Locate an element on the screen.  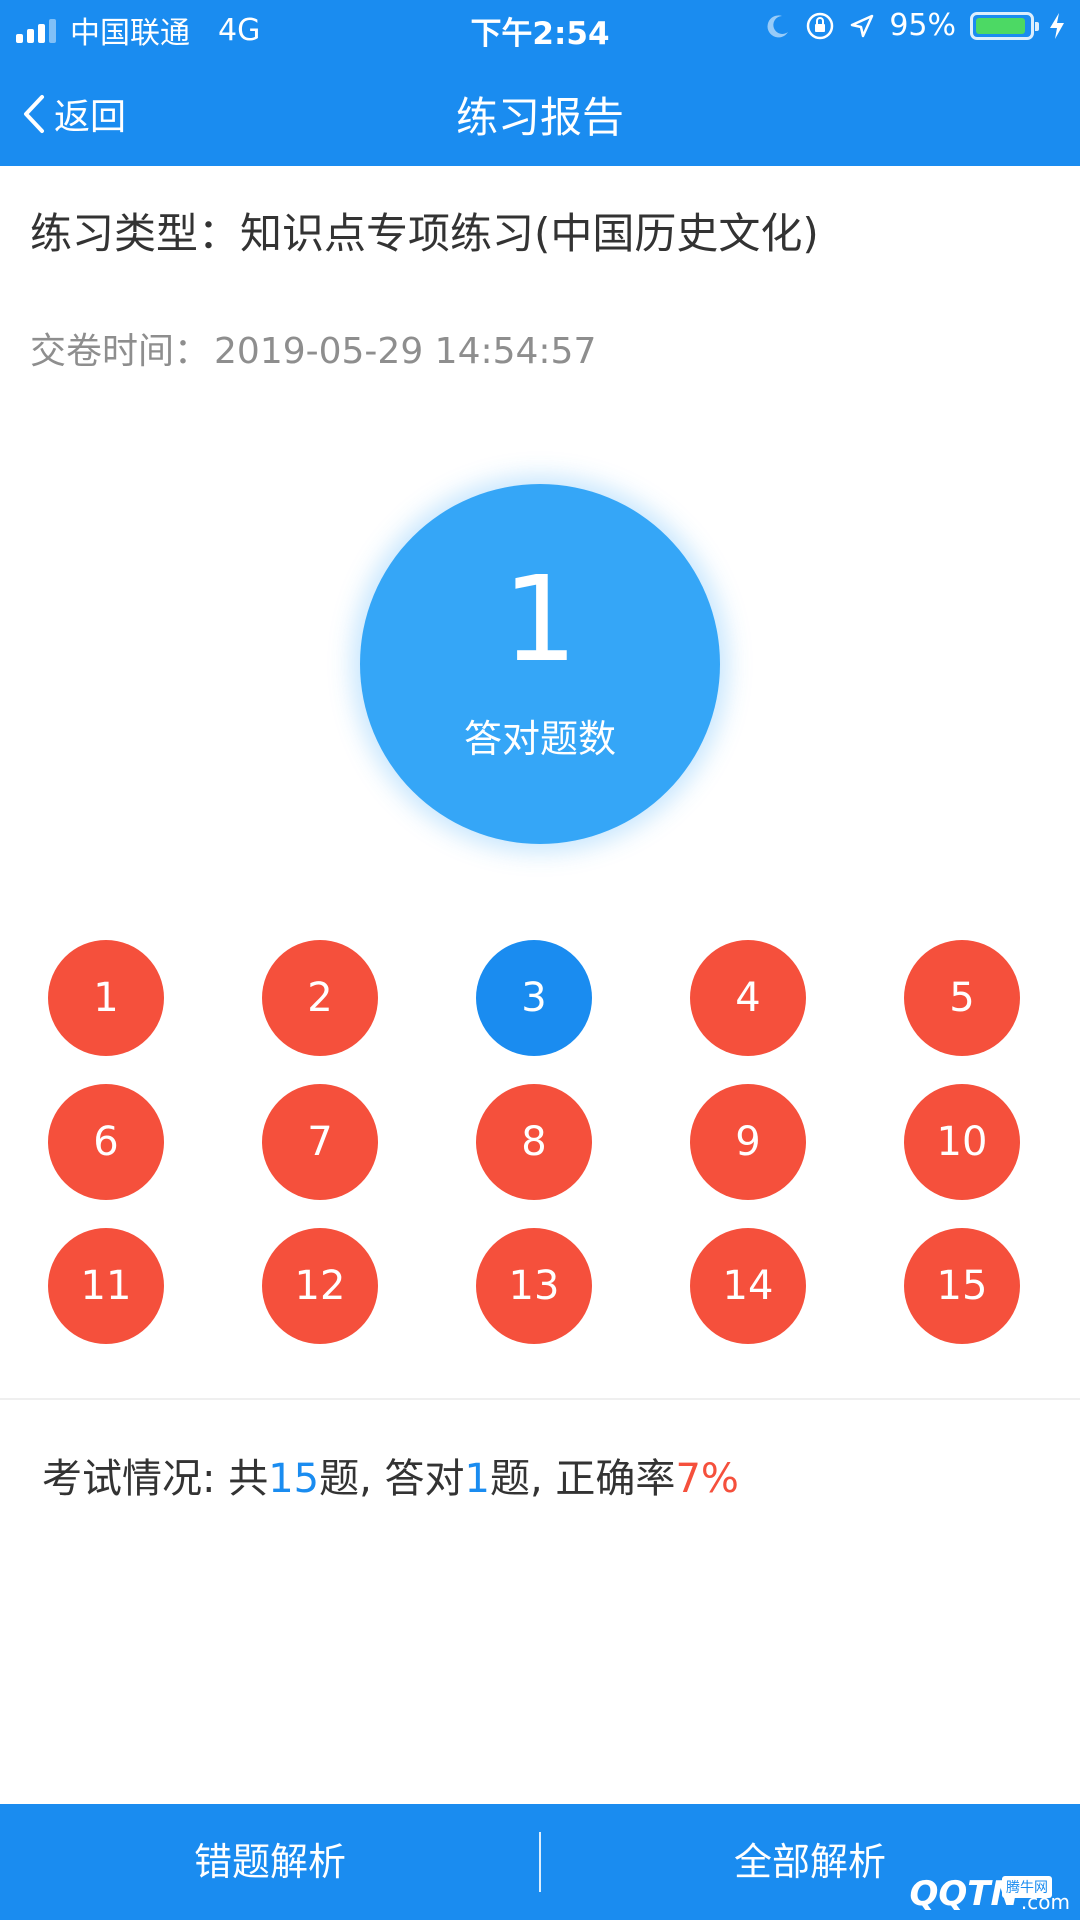
summary-rate: 7% is located at coordinates (707, 1479).